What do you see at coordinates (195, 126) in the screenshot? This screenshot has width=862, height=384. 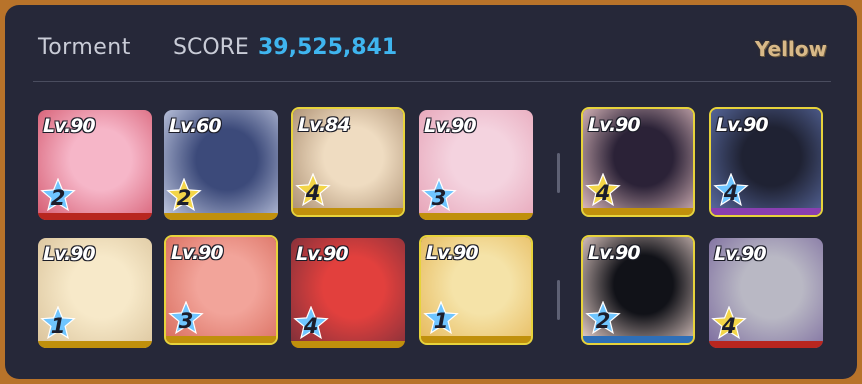 I see `level-label: Lv.60` at bounding box center [195, 126].